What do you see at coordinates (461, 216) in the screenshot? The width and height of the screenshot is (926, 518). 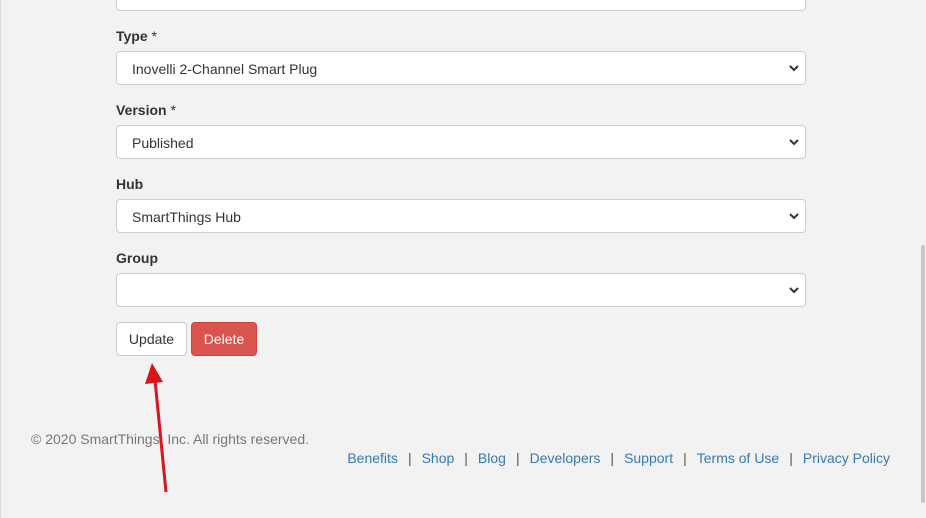 I see `hub-select: SmartThings Hub` at bounding box center [461, 216].